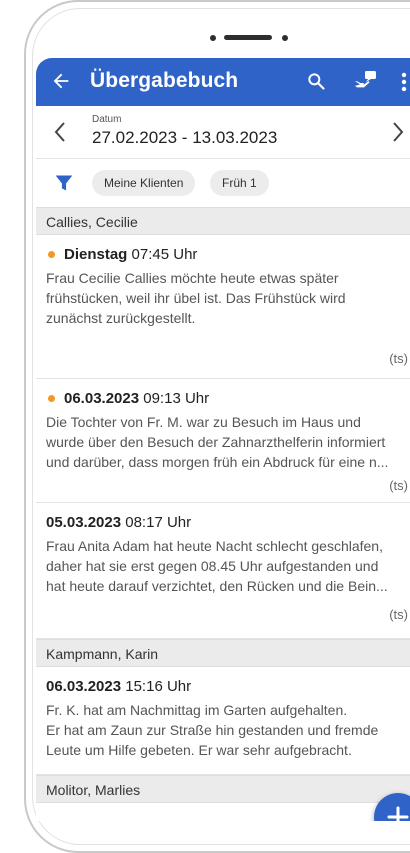 The height and width of the screenshot is (853, 410). What do you see at coordinates (223, 789) in the screenshot?
I see `section-header: Molitor, Marlies` at bounding box center [223, 789].